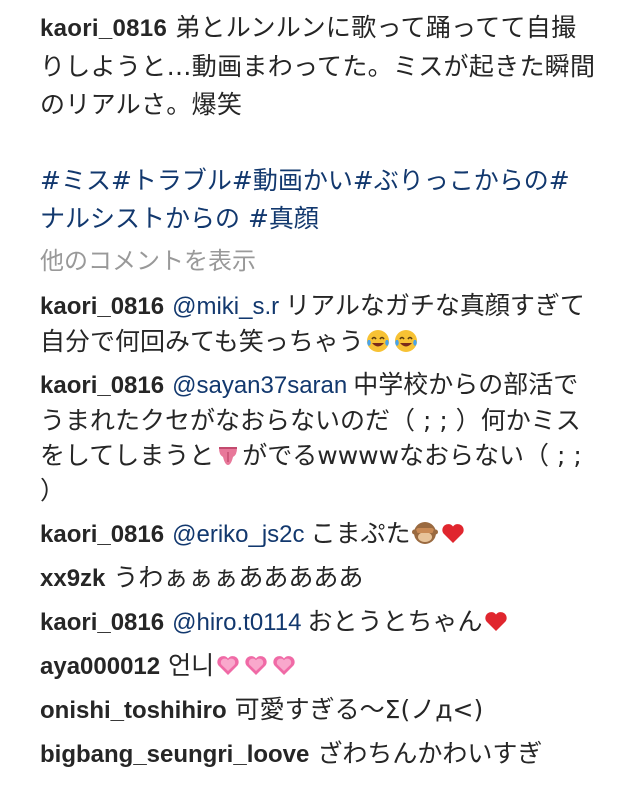  I want to click on comment-username: aya000012, so click(100, 666).